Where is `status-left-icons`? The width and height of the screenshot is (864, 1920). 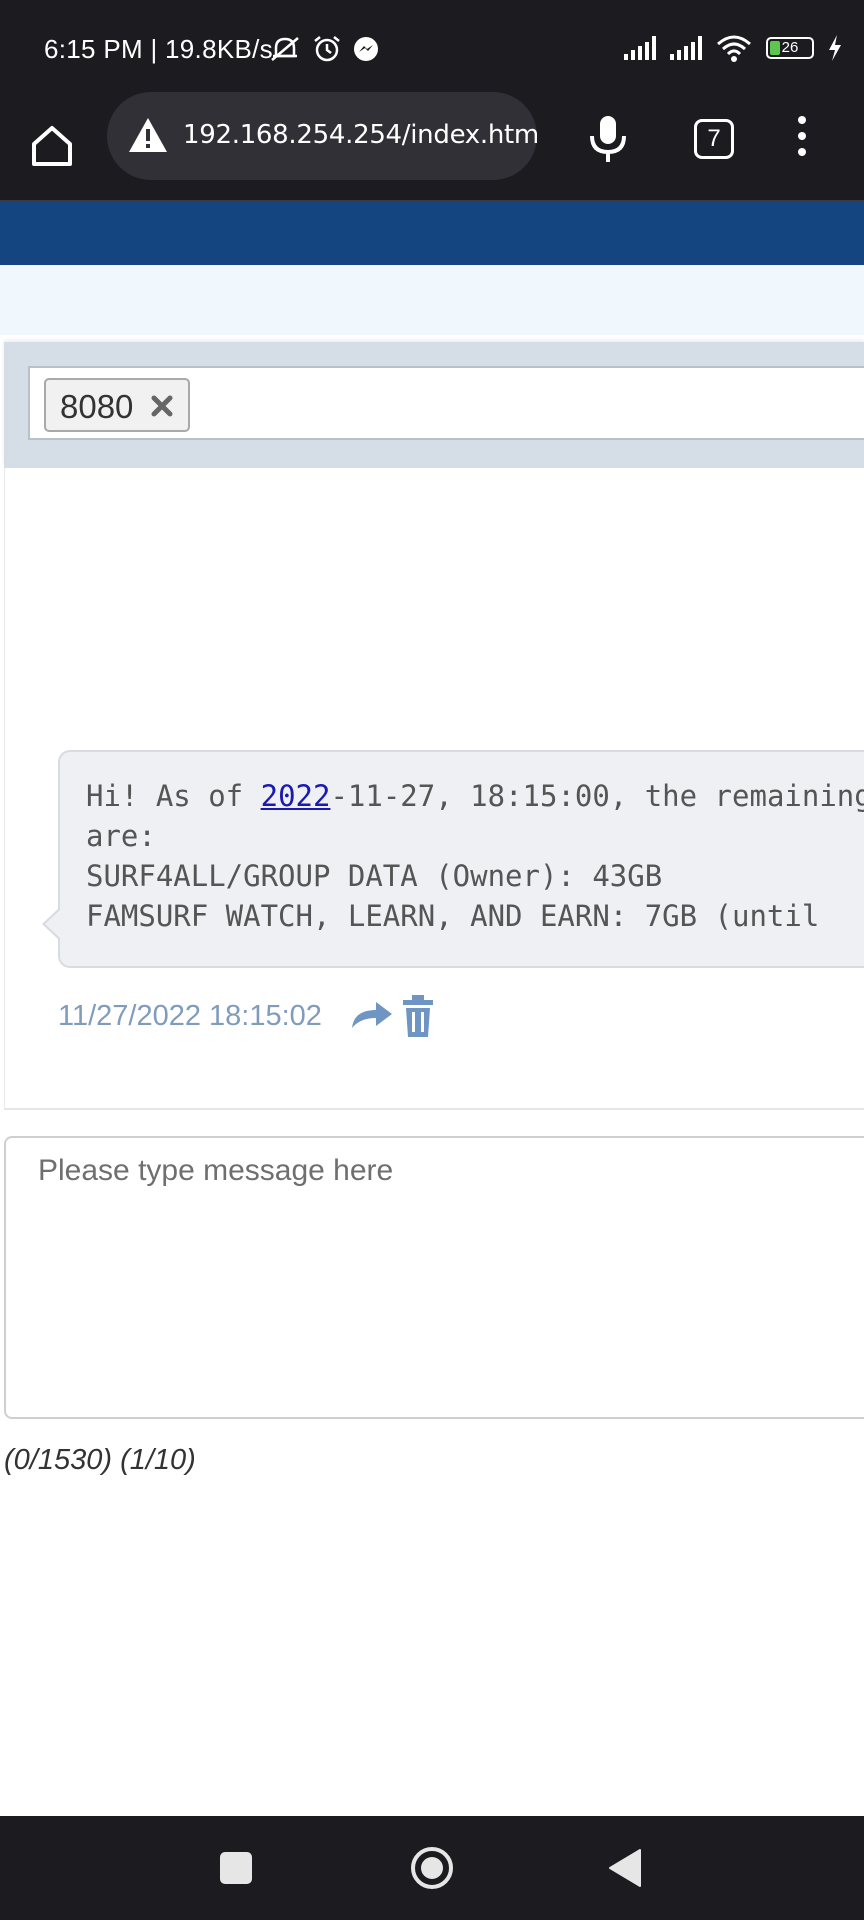
status-left-icons is located at coordinates (324, 49).